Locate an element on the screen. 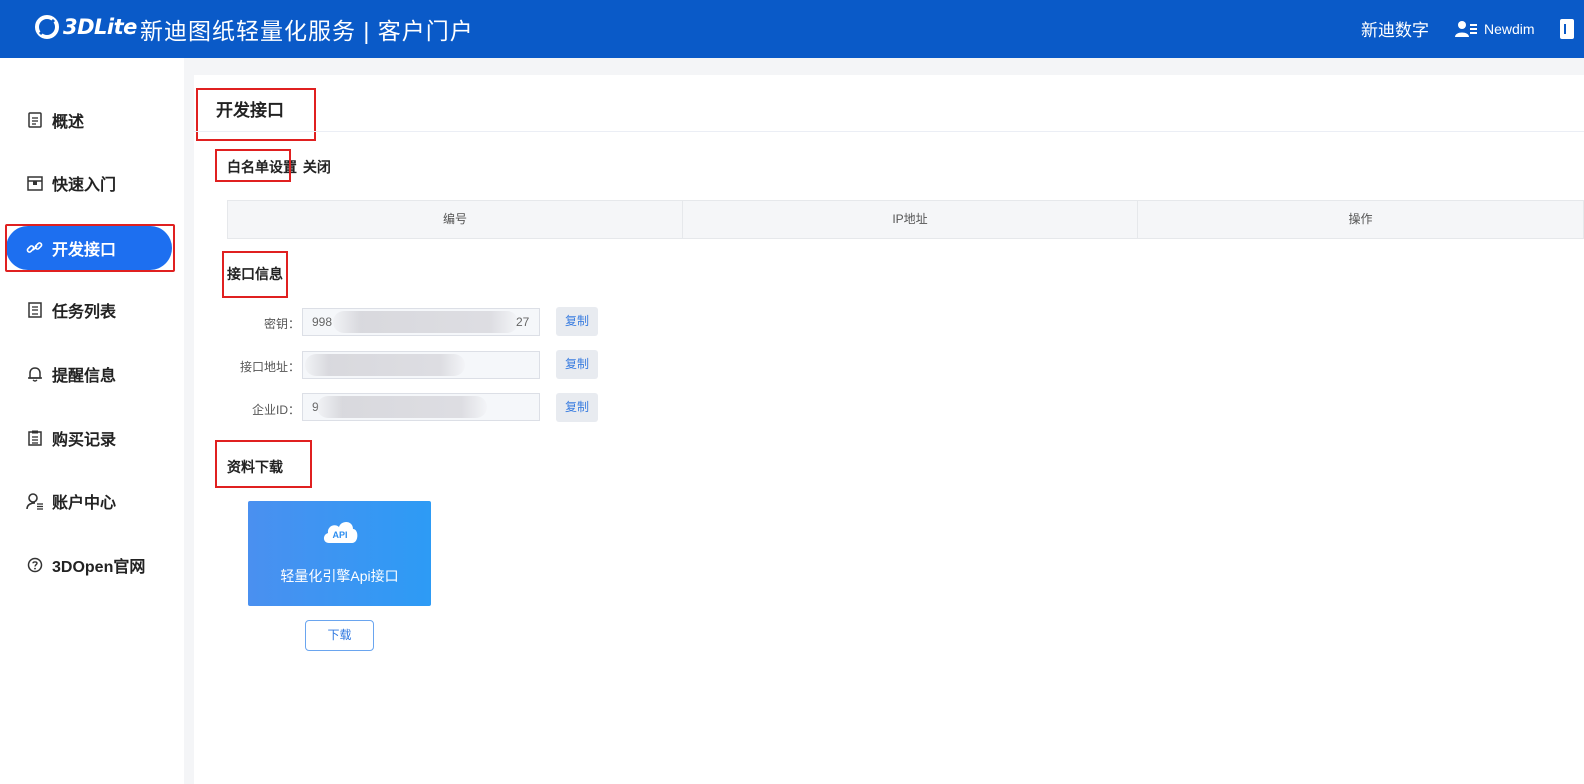 Image resolution: width=1584 pixels, height=784 pixels. sidebar-item-label: 购买记录 is located at coordinates (84, 440).